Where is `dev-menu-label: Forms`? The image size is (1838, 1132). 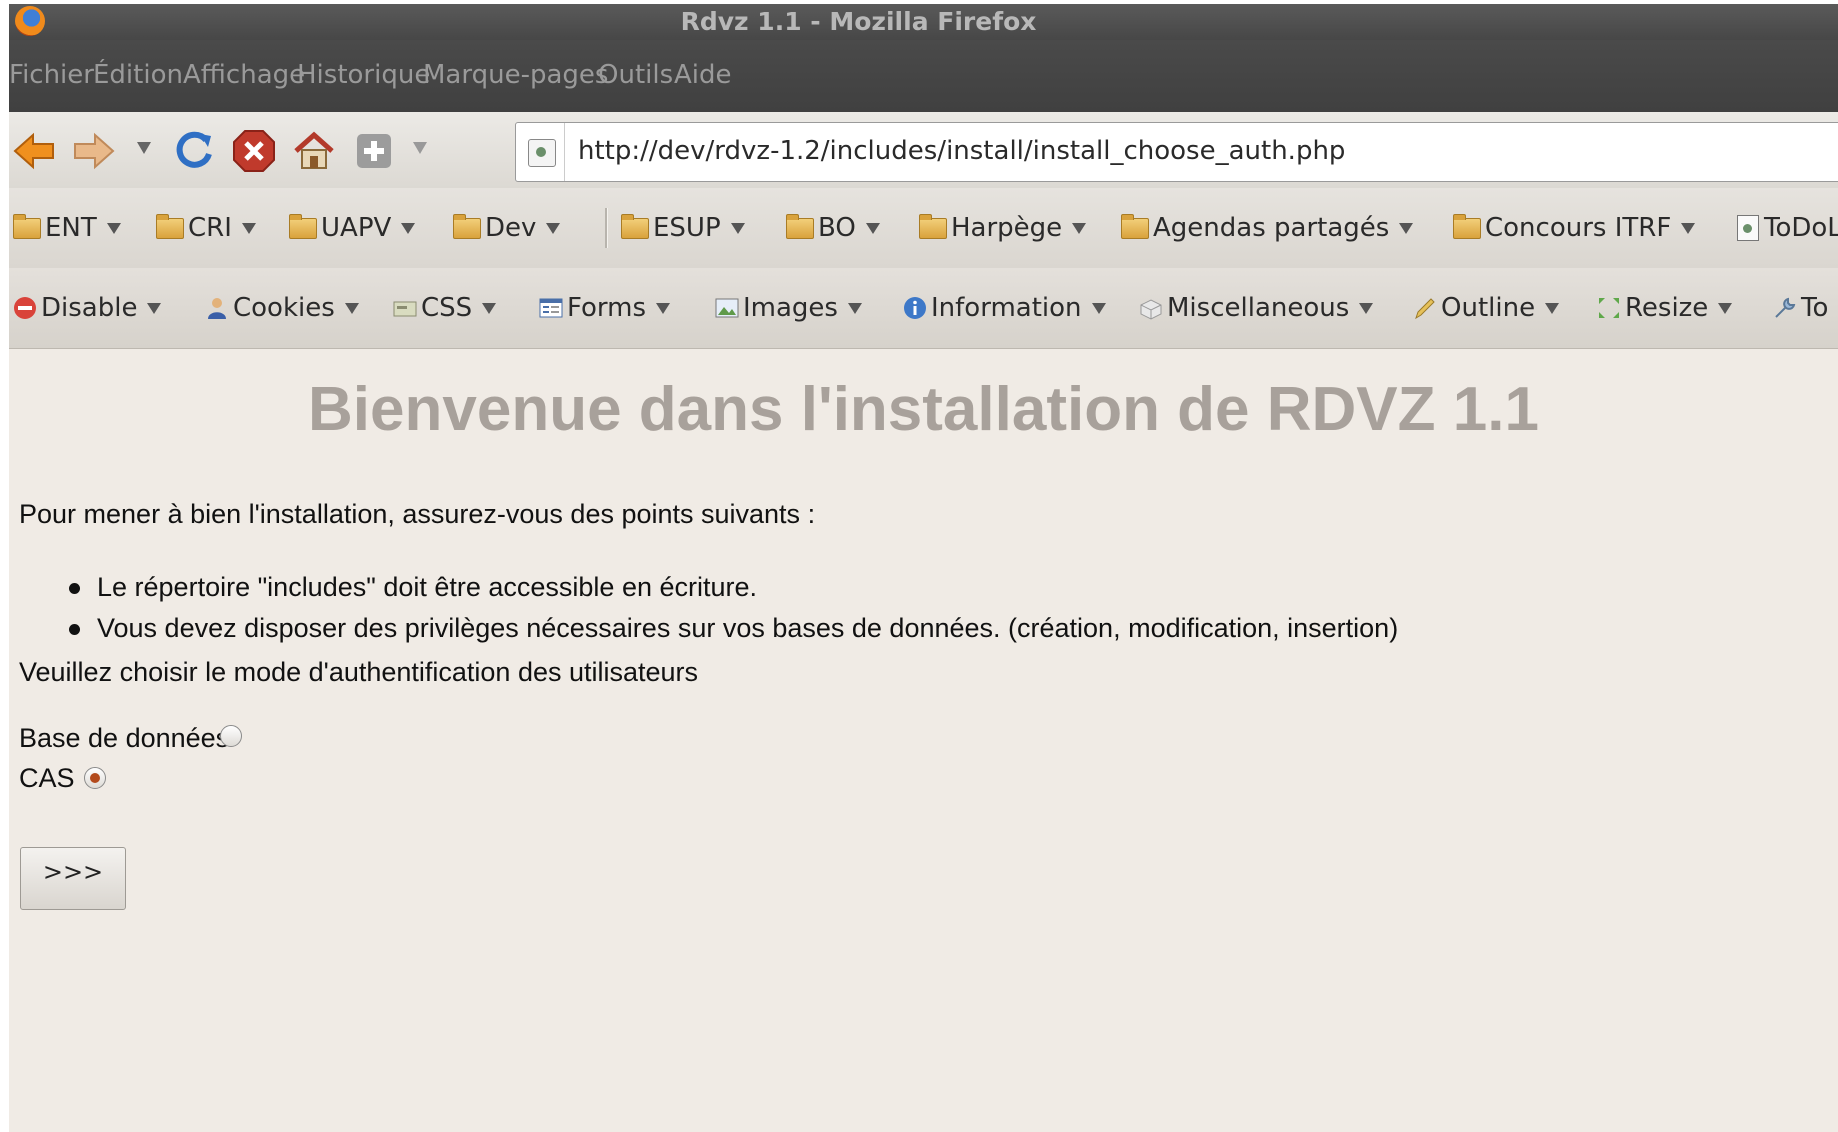 dev-menu-label: Forms is located at coordinates (607, 308).